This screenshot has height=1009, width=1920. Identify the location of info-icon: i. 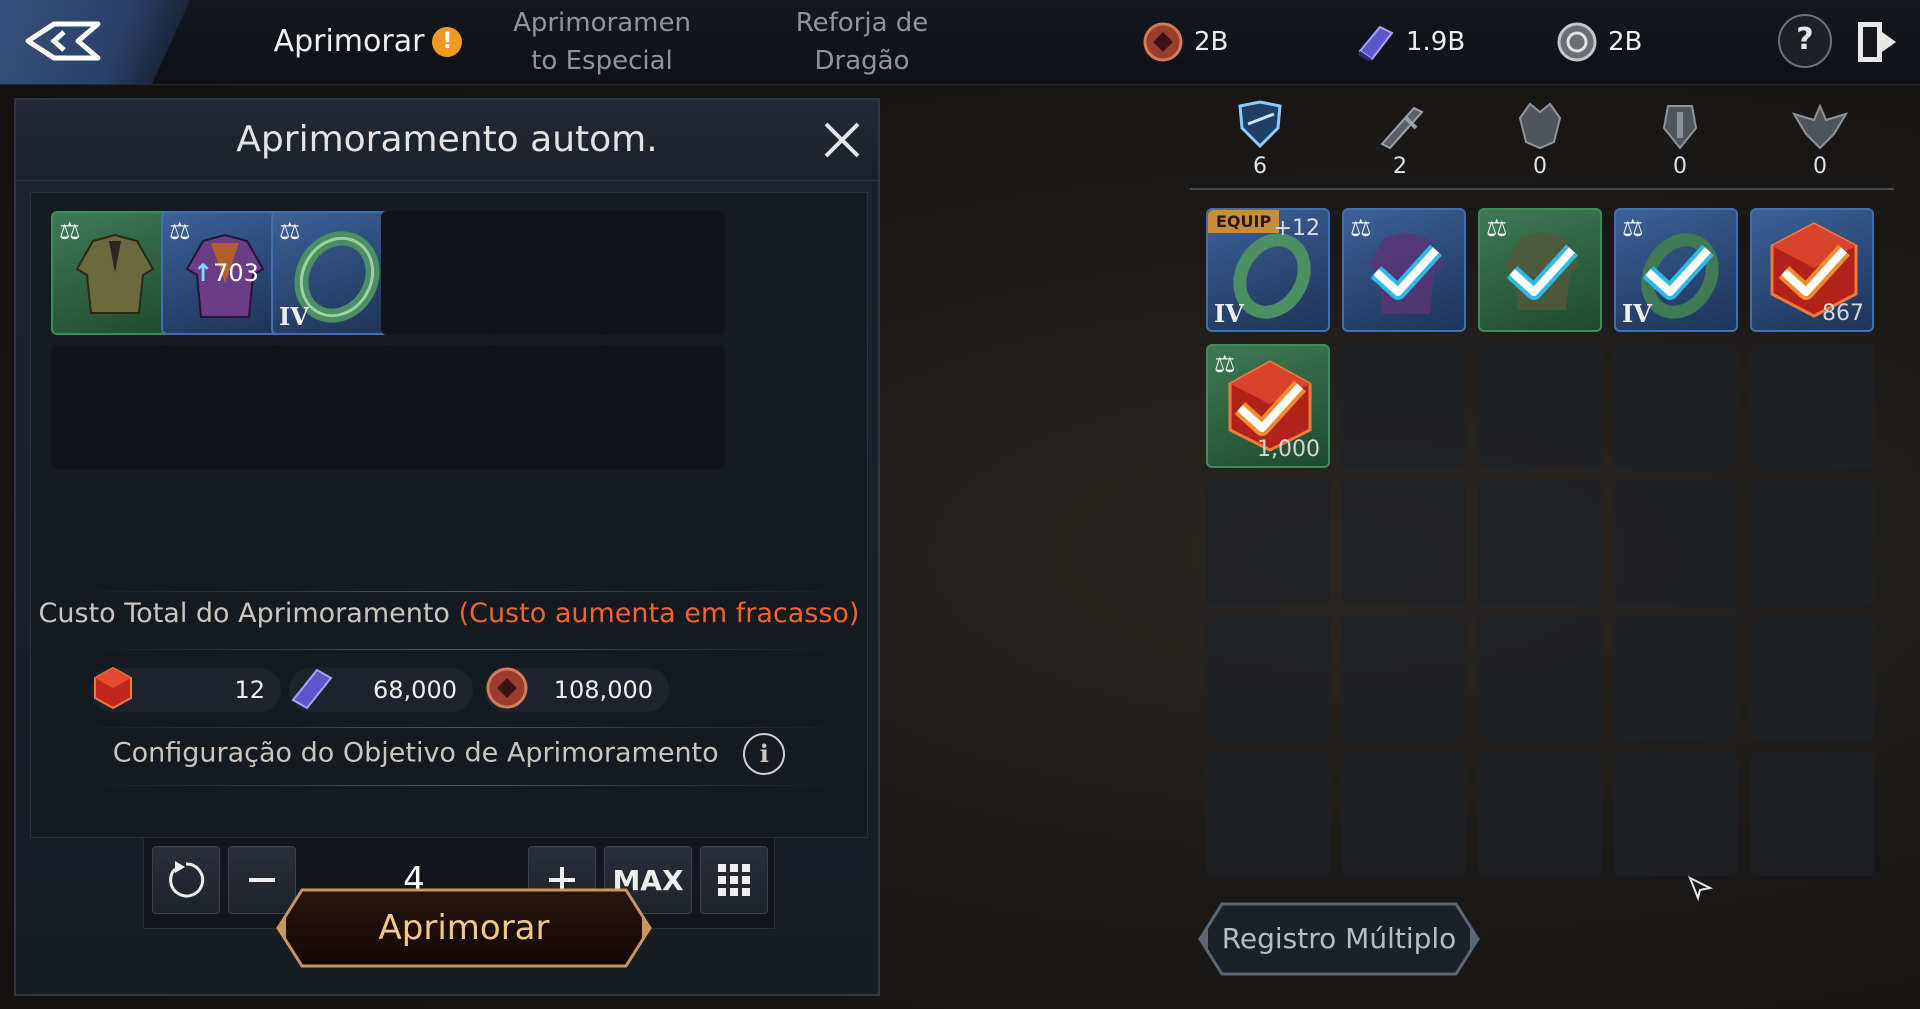
(764, 754).